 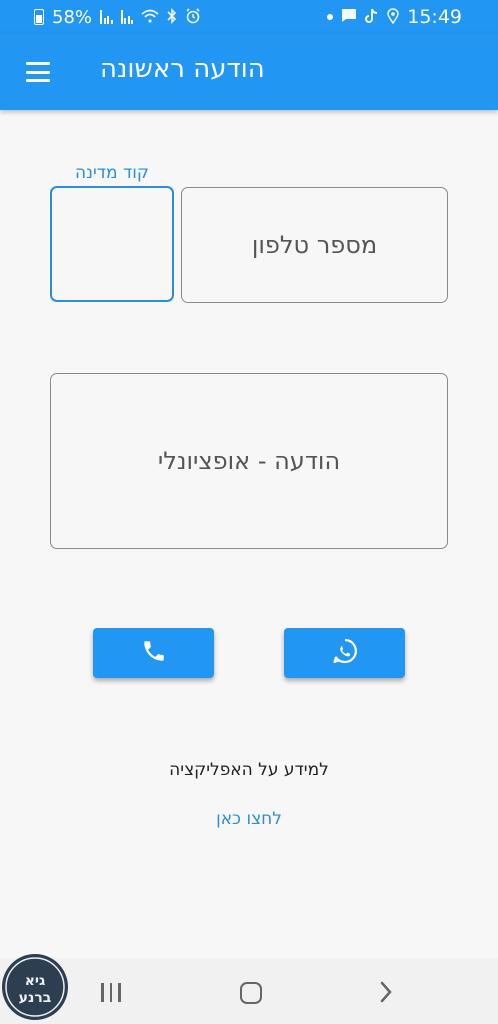 What do you see at coordinates (193, 17) in the screenshot?
I see `alarm-icon` at bounding box center [193, 17].